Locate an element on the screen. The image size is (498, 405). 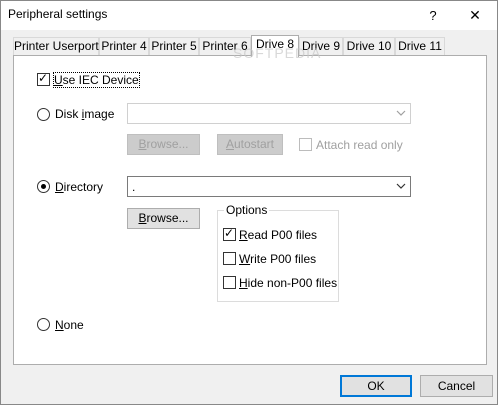
directory-value: . is located at coordinates (134, 187).